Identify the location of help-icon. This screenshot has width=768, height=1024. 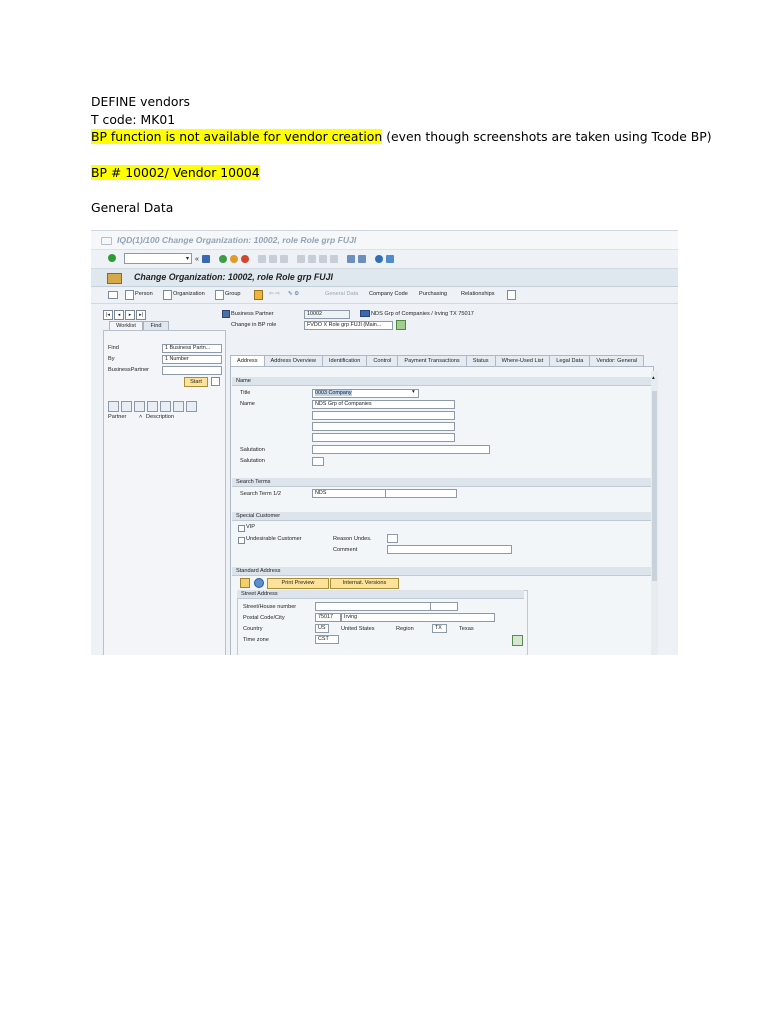
(378, 259).